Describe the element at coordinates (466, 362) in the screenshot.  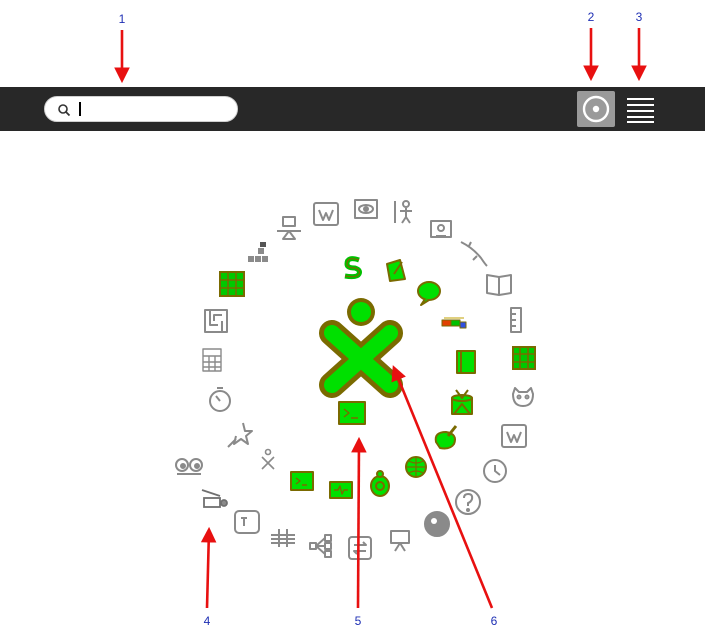
I see `journal-icon` at that location.